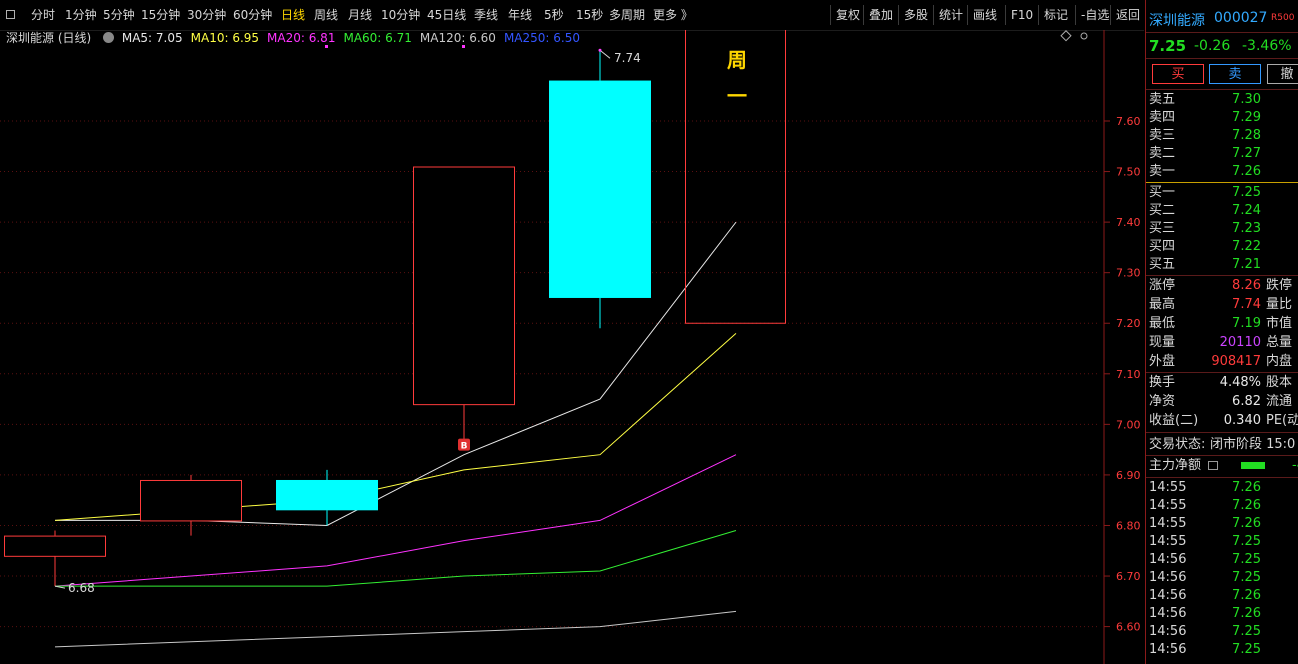 The width and height of the screenshot is (1298, 664). Describe the element at coordinates (1084, 36) in the screenshot. I see `circle-icon` at that location.